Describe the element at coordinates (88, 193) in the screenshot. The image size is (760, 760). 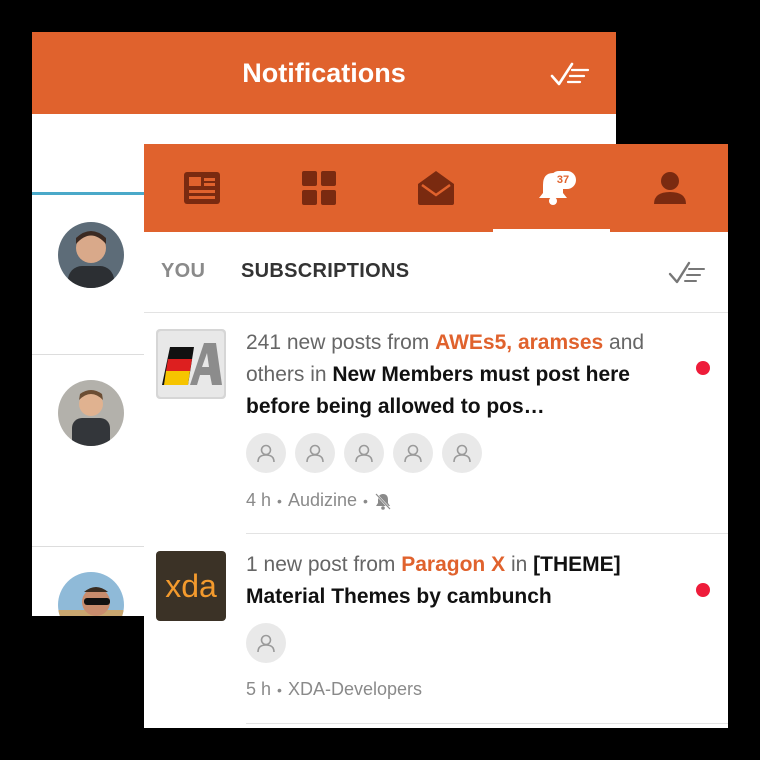
I see `back-tab-indicator` at that location.